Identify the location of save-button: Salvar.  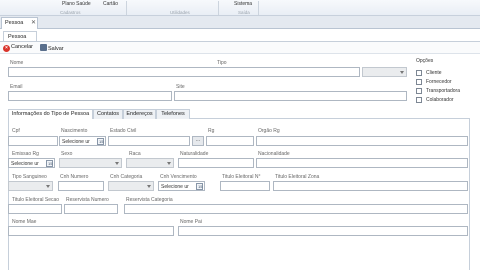
(52, 48).